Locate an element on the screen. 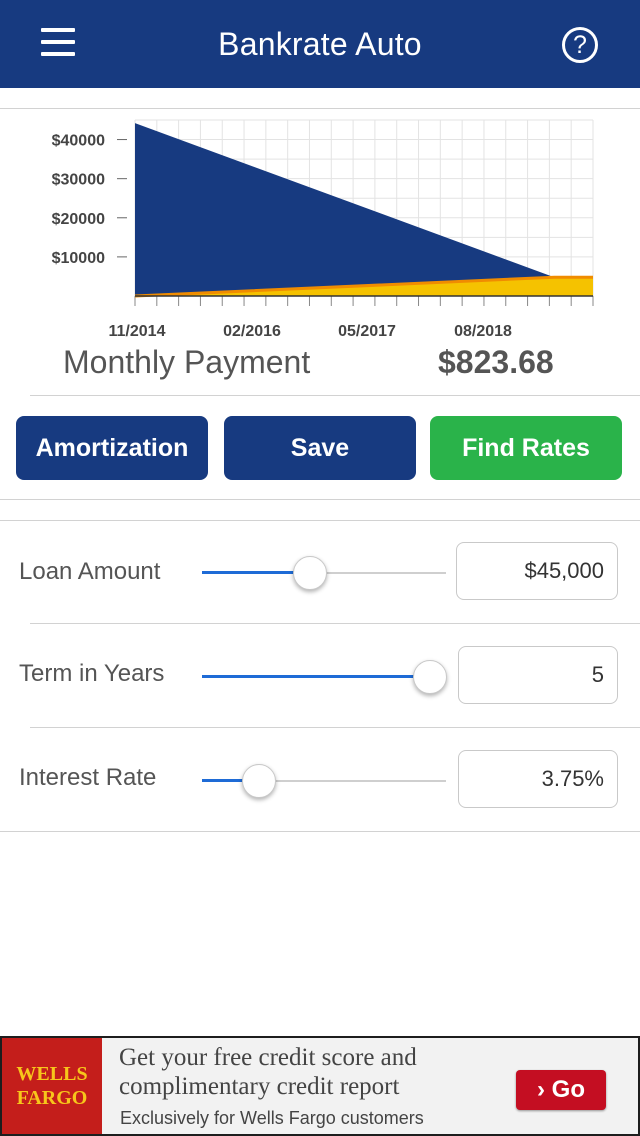 This screenshot has height=1136, width=640. monthly-payment-value: $823.68 is located at coordinates (496, 362).